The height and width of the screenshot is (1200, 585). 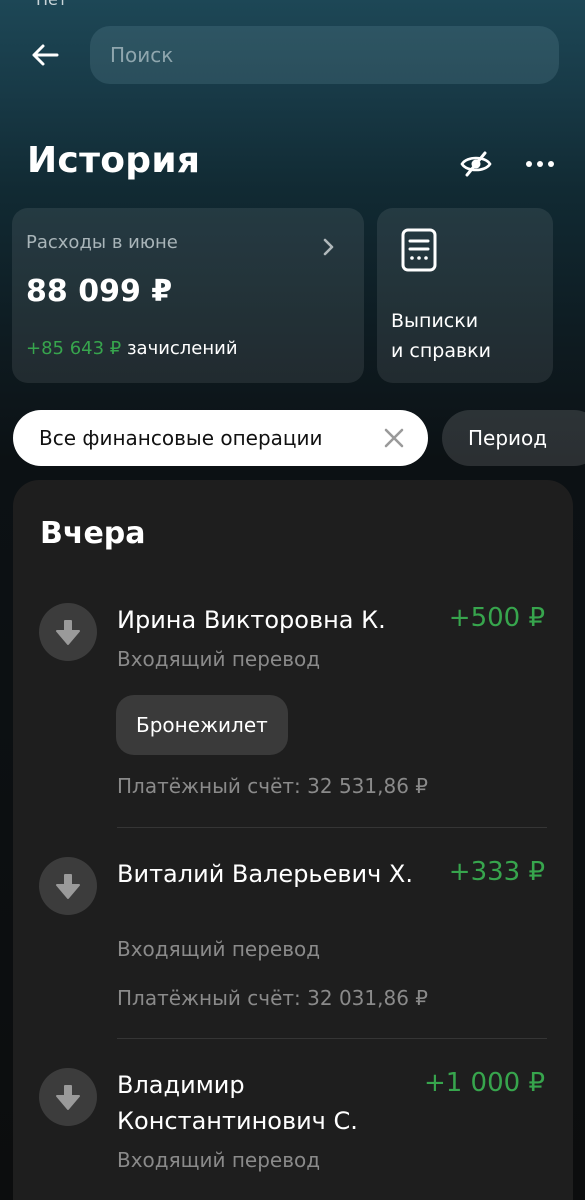 I want to click on account-balance: Платёжный счёт: 32 031,86 ₽, so click(x=273, y=998).